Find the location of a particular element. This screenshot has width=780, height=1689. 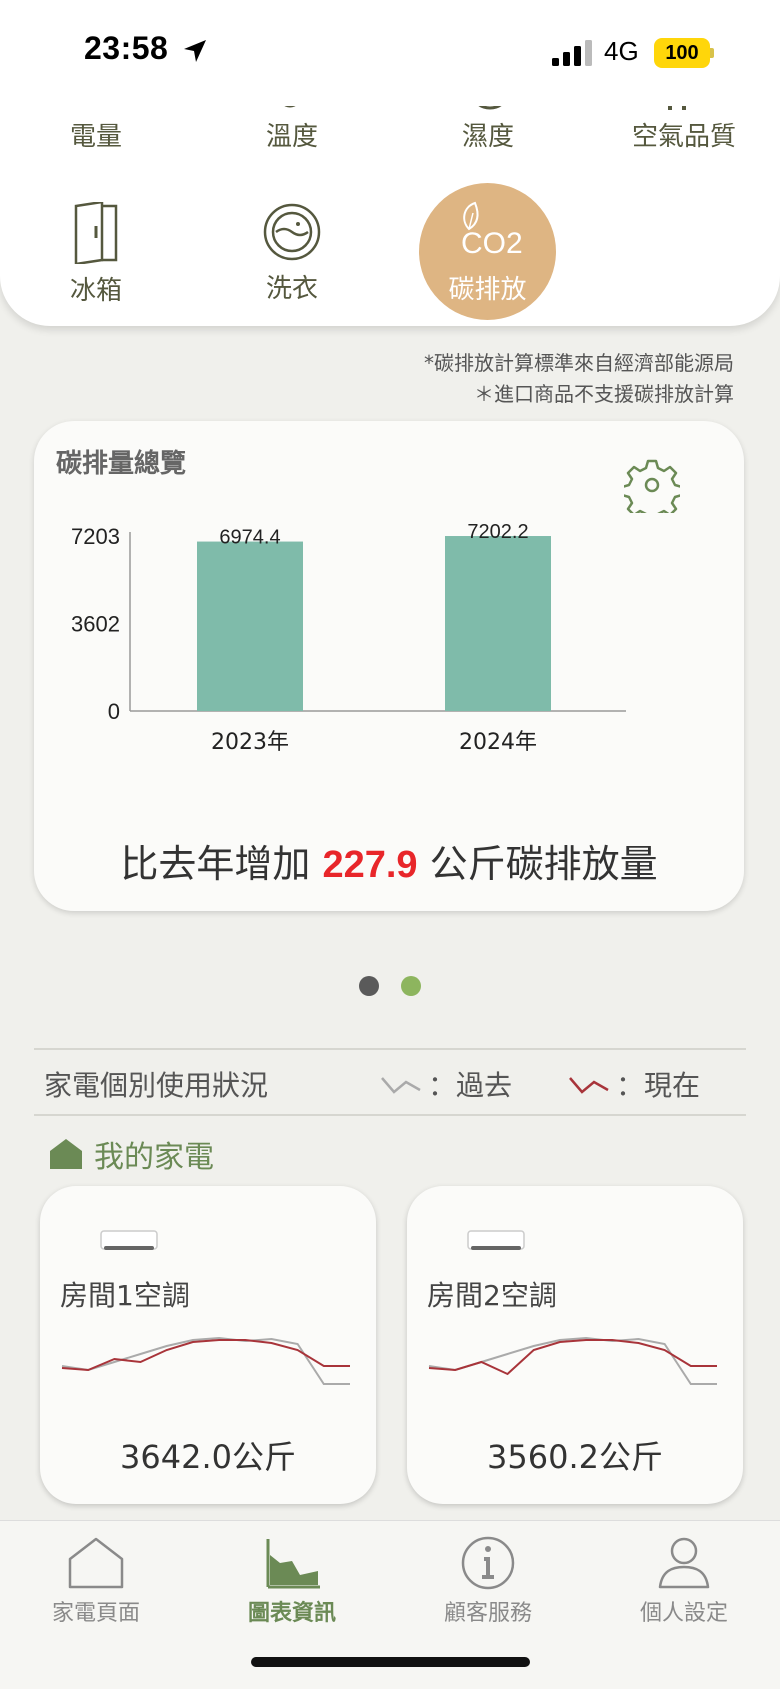

note-line: ＊進口商品不支援碳排放計算 is located at coordinates (604, 394).